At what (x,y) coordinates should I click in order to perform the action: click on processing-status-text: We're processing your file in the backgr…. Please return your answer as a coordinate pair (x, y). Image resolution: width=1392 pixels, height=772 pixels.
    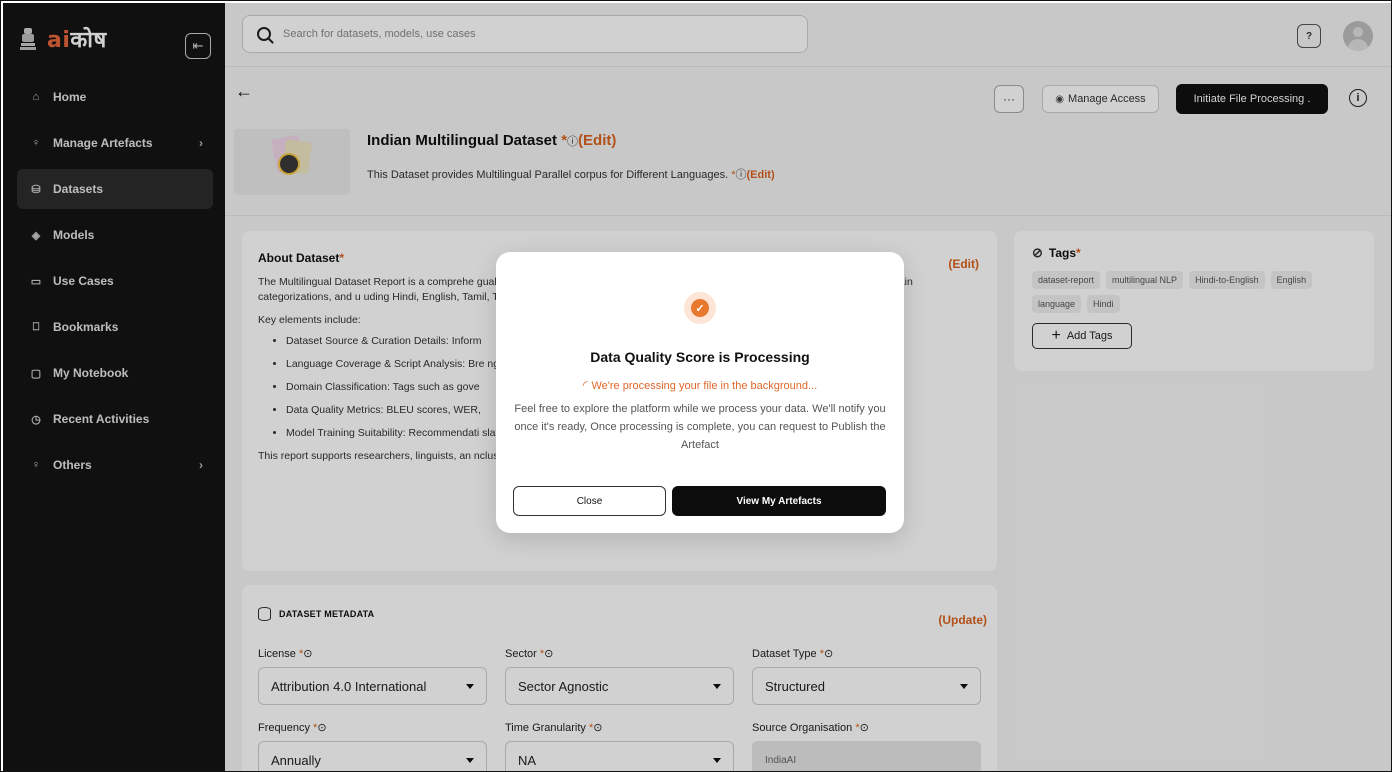
    Looking at the image, I should click on (704, 386).